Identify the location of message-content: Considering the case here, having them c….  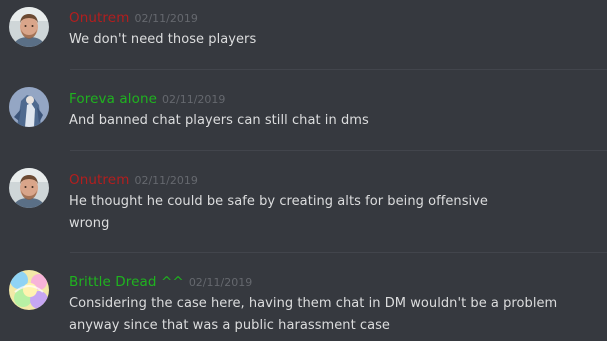
(329, 315).